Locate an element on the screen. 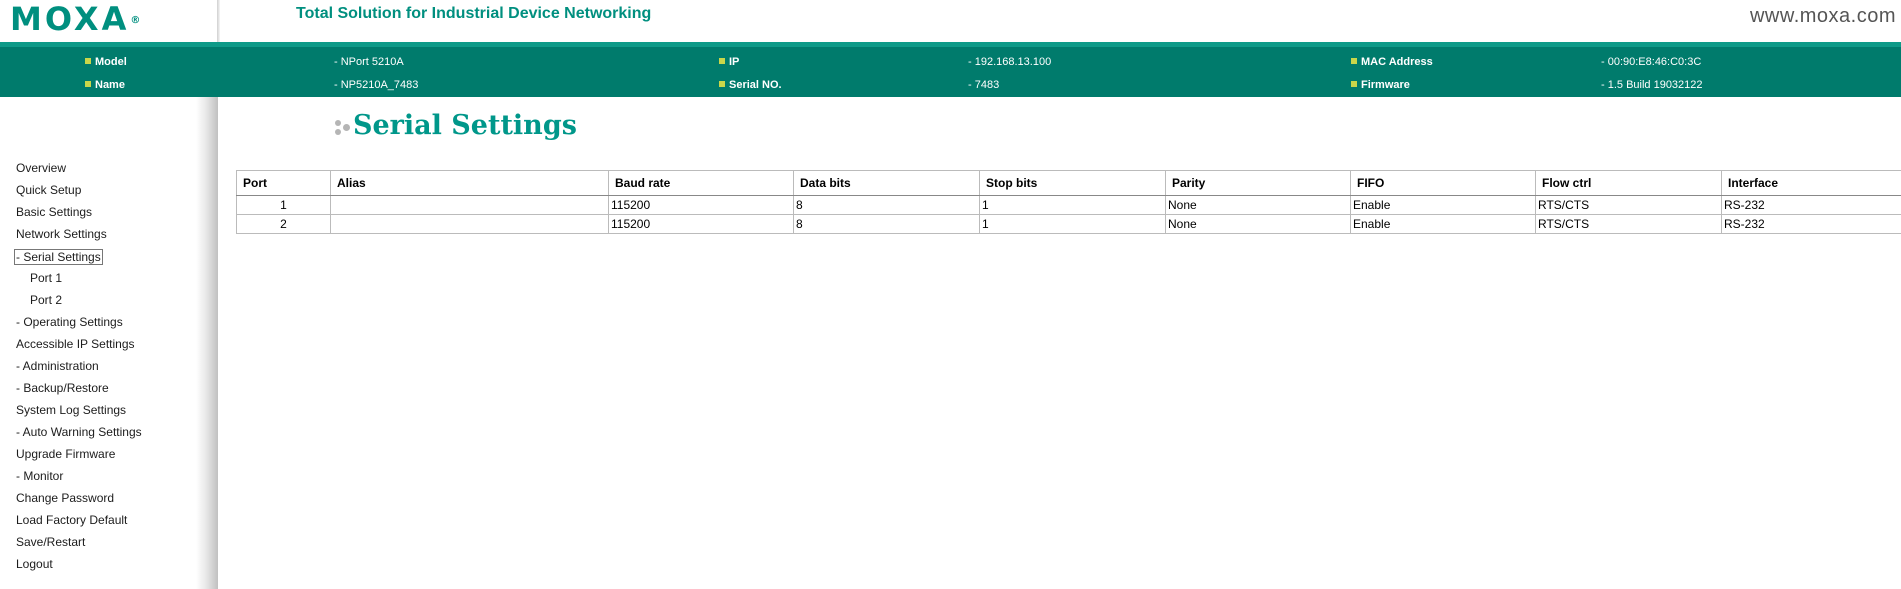 The width and height of the screenshot is (1901, 589). website-link: www.moxa.com is located at coordinates (1823, 16).